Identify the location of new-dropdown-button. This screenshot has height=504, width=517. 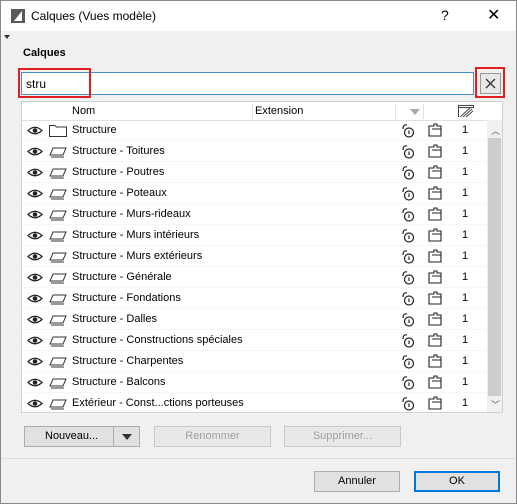
(126, 436).